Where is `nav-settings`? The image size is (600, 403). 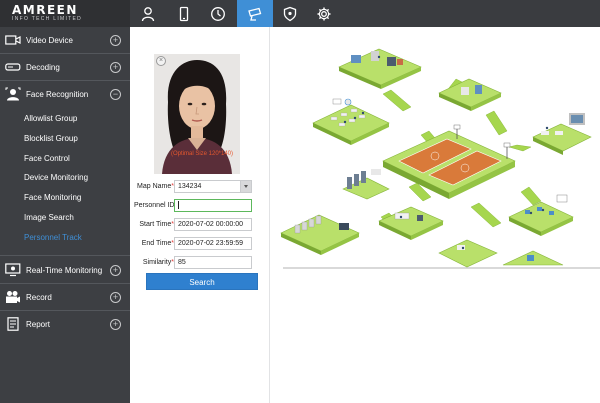 nav-settings is located at coordinates (324, 13).